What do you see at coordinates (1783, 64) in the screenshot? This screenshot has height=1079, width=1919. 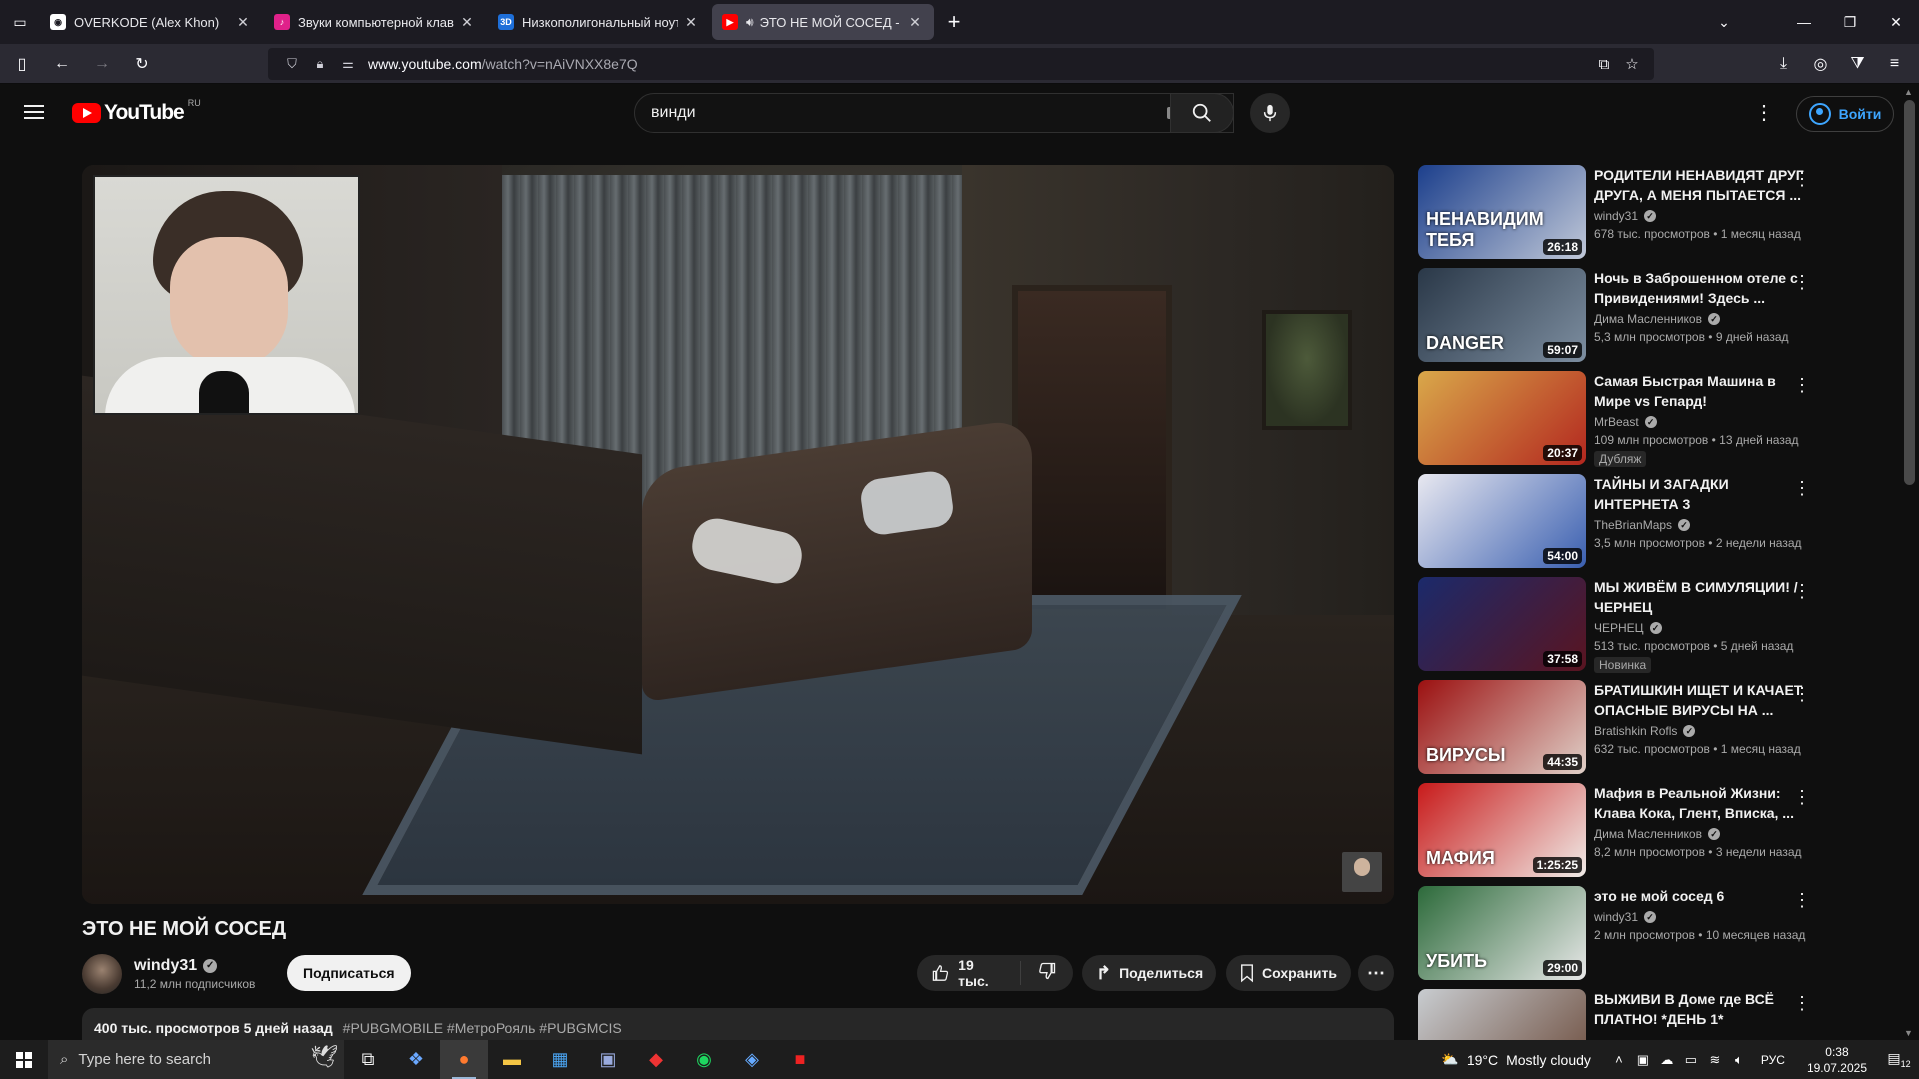 I see `downloads-icon: ⤓` at bounding box center [1783, 64].